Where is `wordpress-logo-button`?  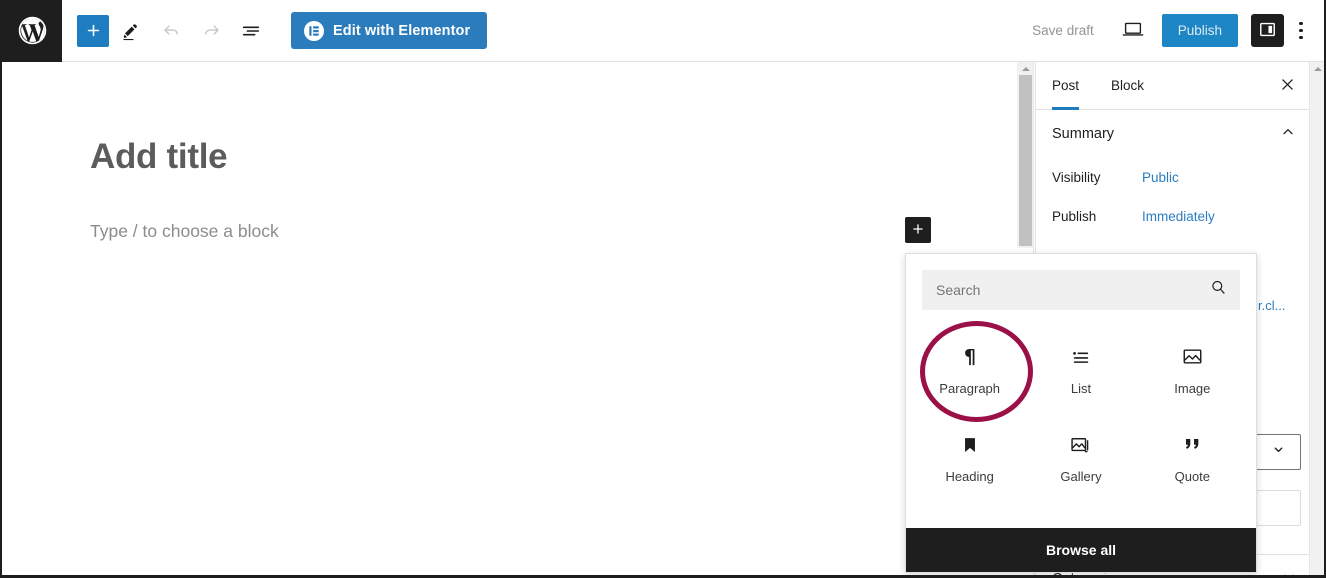 wordpress-logo-button is located at coordinates (32, 31).